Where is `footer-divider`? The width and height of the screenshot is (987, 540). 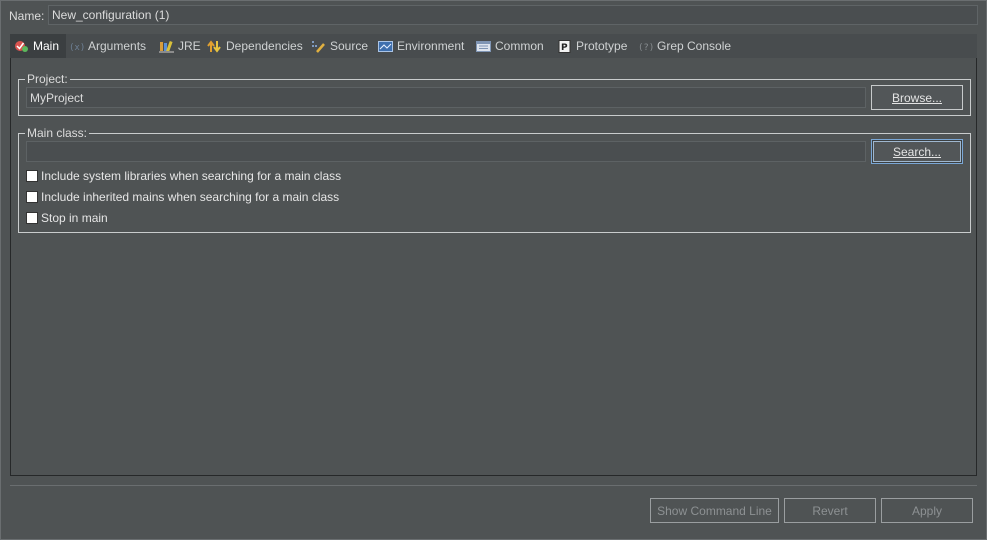
footer-divider is located at coordinates (493, 485).